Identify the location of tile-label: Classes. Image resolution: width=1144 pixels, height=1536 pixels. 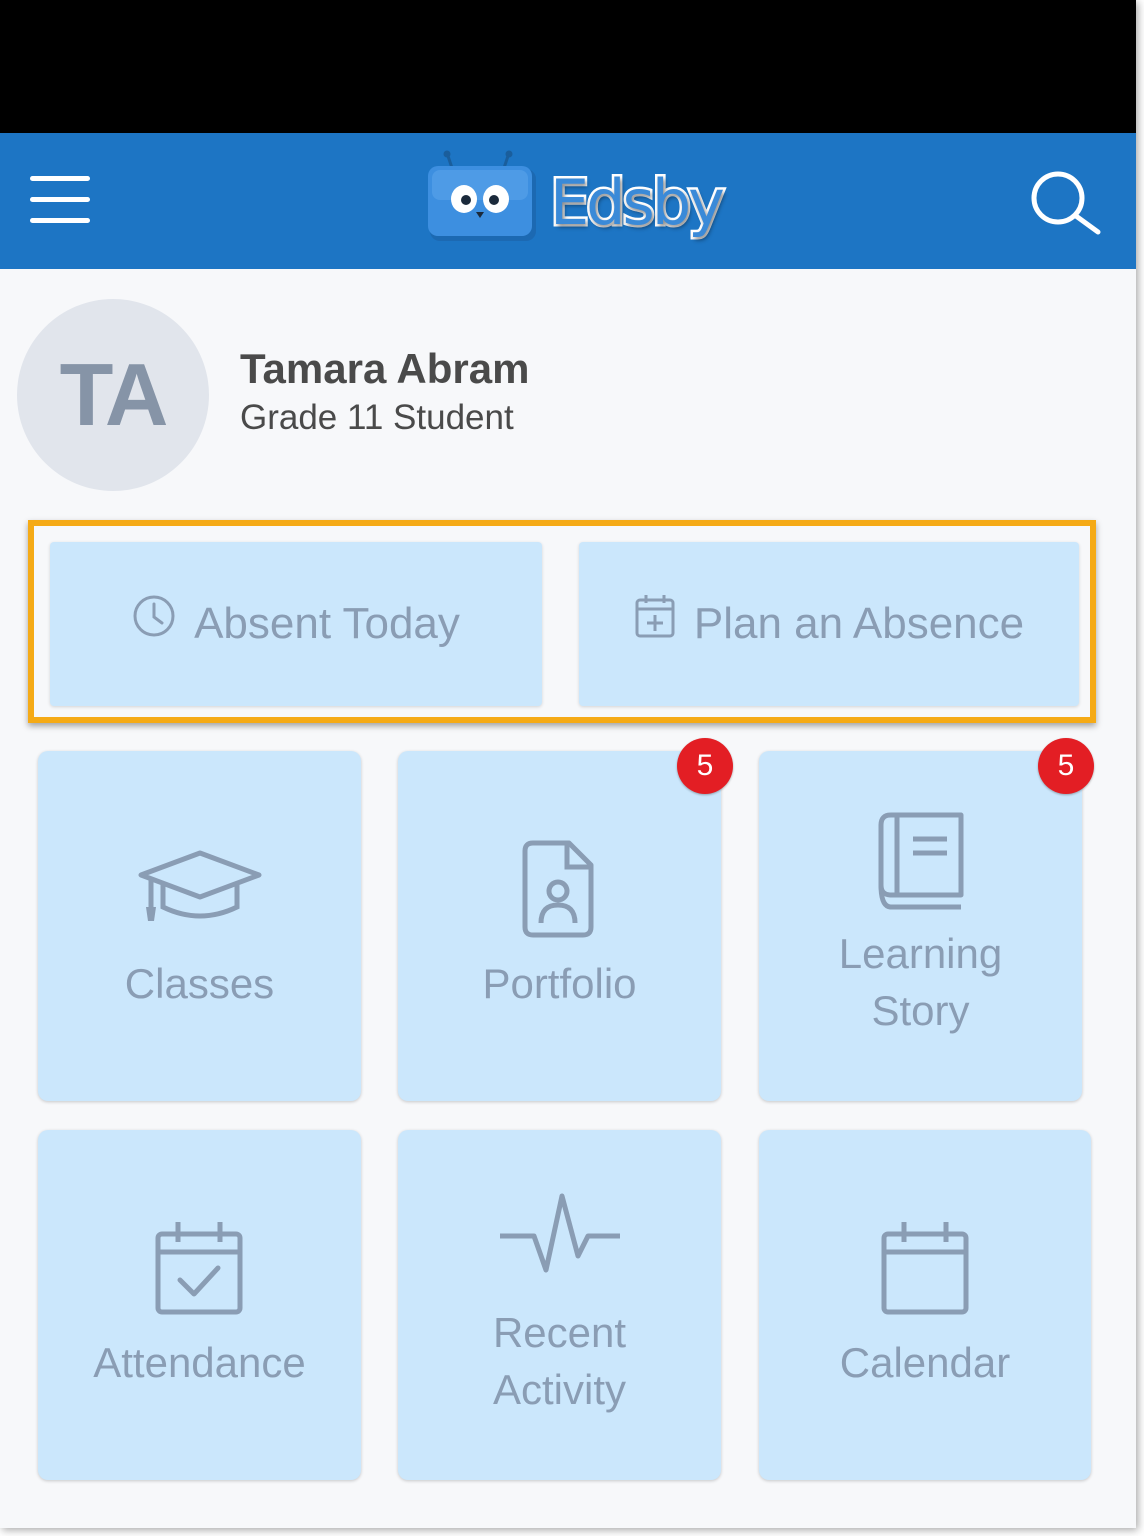
(199, 983).